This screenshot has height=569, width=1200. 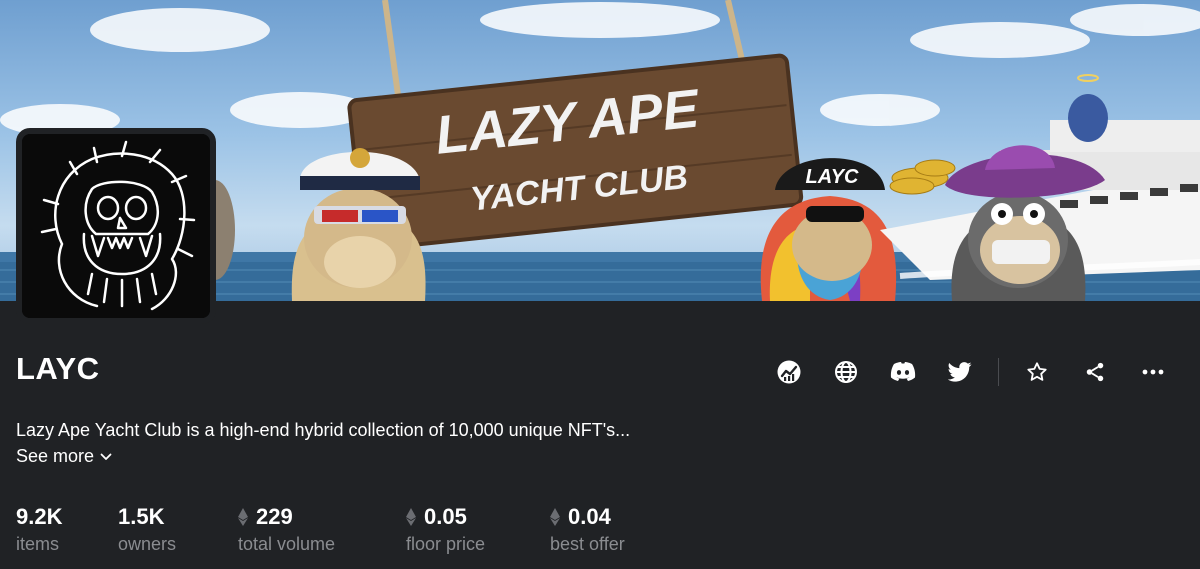 I want to click on collection-avatar, so click(x=116, y=226).